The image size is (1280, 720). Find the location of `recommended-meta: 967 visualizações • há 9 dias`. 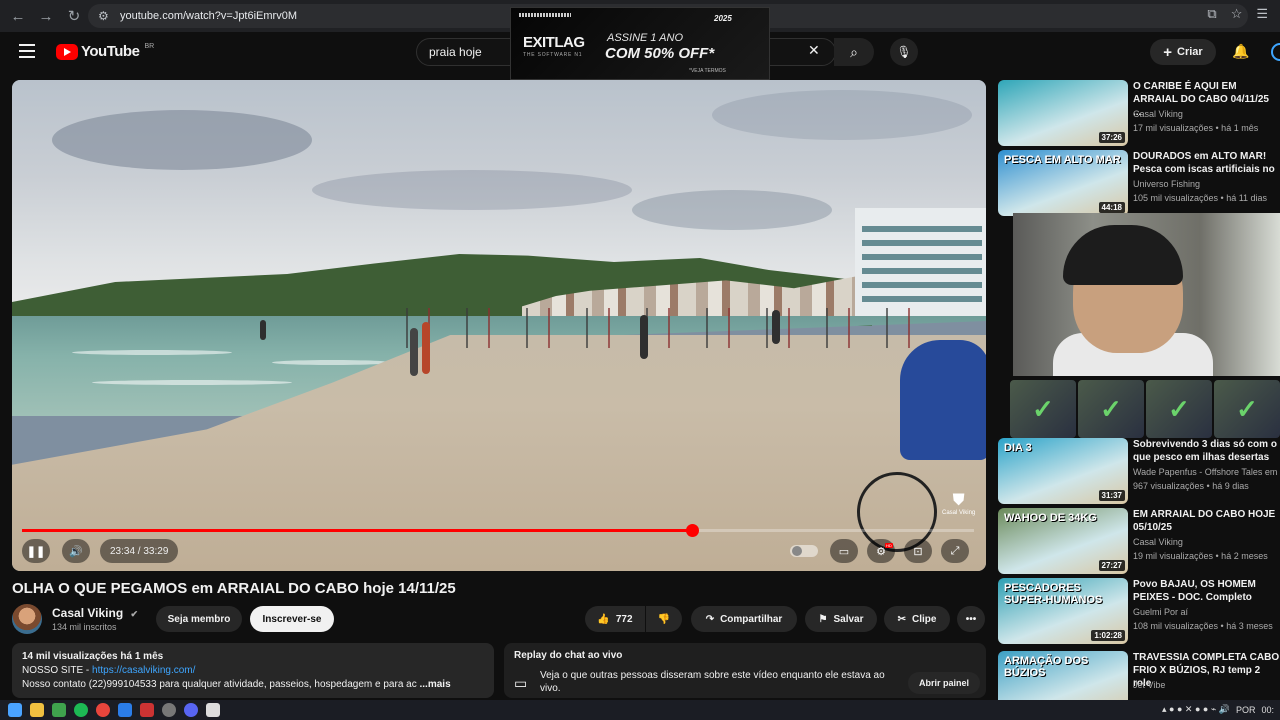

recommended-meta: 967 visualizações • há 9 dias is located at coordinates (1191, 486).